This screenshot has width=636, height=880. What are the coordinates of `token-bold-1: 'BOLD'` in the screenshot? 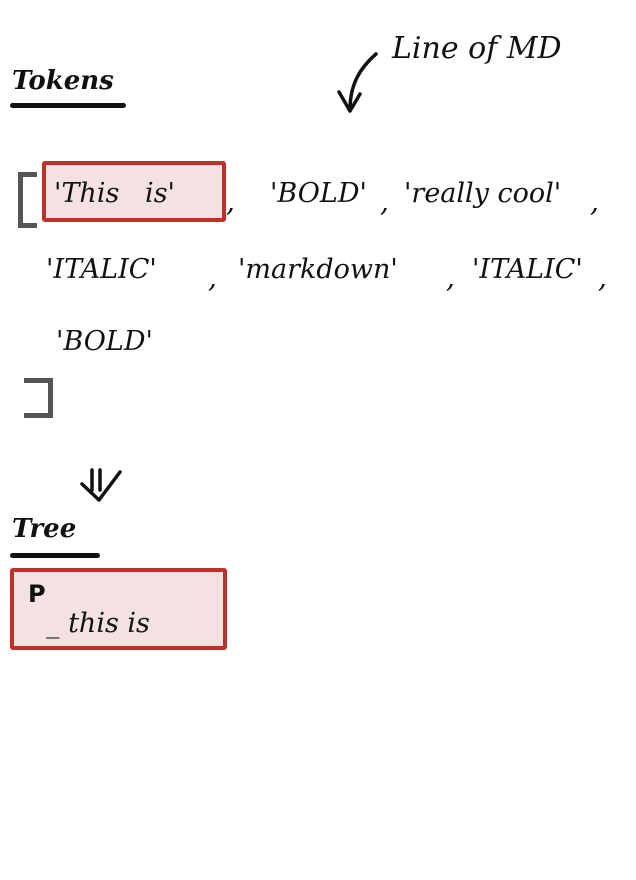 It's located at (318, 193).